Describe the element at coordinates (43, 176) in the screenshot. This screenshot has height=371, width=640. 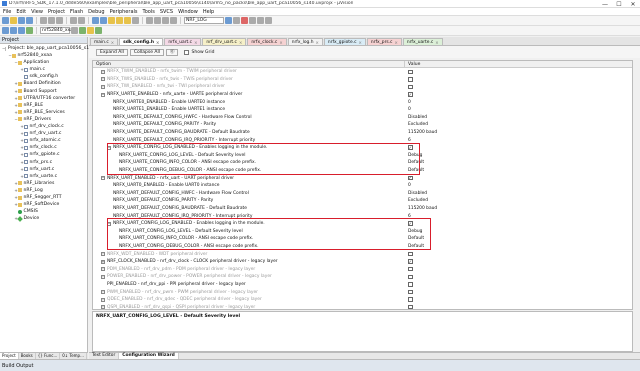
I see `tree-item: + nrfx_uarte.c` at that location.